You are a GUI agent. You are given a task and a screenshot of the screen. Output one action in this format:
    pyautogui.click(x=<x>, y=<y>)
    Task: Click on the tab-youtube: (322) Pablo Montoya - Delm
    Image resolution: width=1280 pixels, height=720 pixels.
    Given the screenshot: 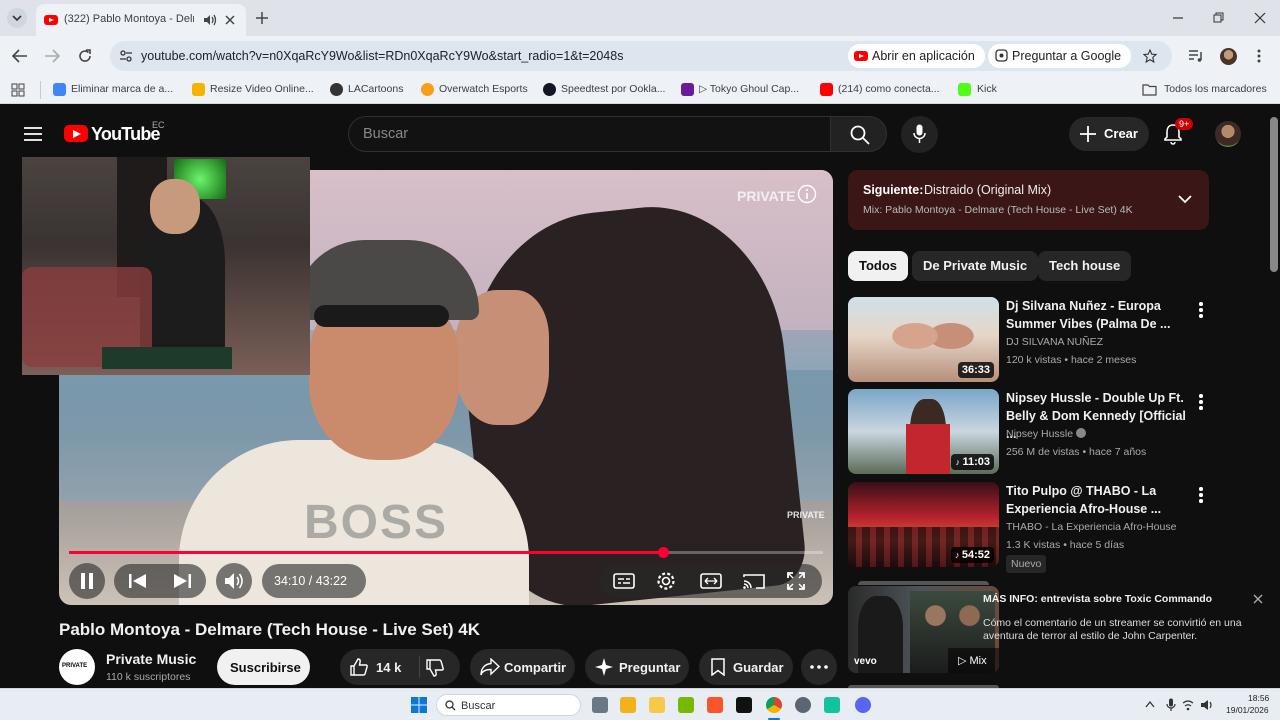 What is the action you would take?
    pyautogui.click(x=141, y=20)
    